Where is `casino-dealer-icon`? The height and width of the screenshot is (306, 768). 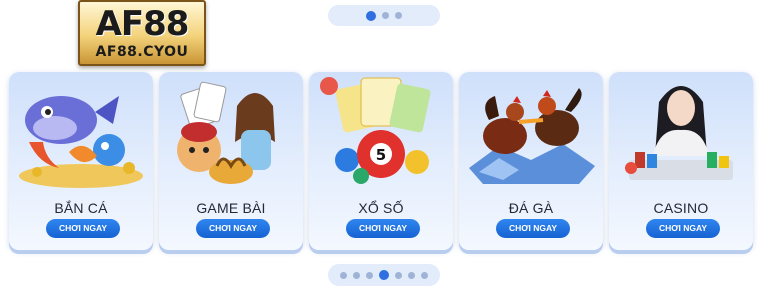 casino-dealer-icon is located at coordinates (679, 133).